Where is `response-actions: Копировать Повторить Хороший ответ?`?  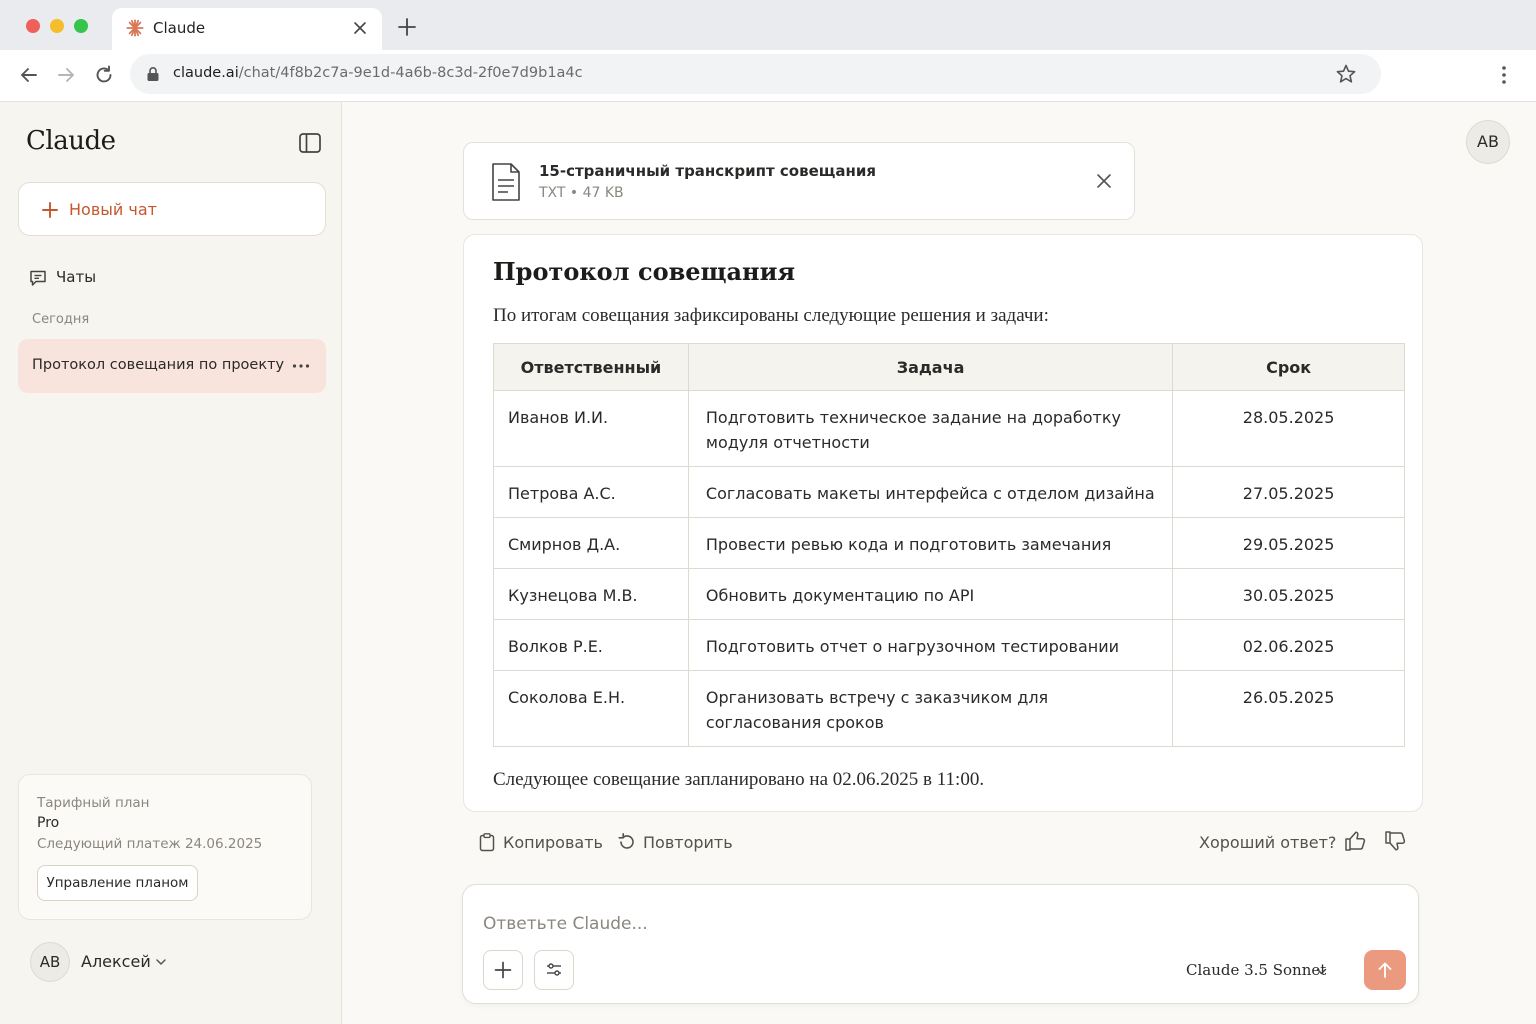 response-actions: Копировать Повторить Хороший ответ? is located at coordinates (943, 842).